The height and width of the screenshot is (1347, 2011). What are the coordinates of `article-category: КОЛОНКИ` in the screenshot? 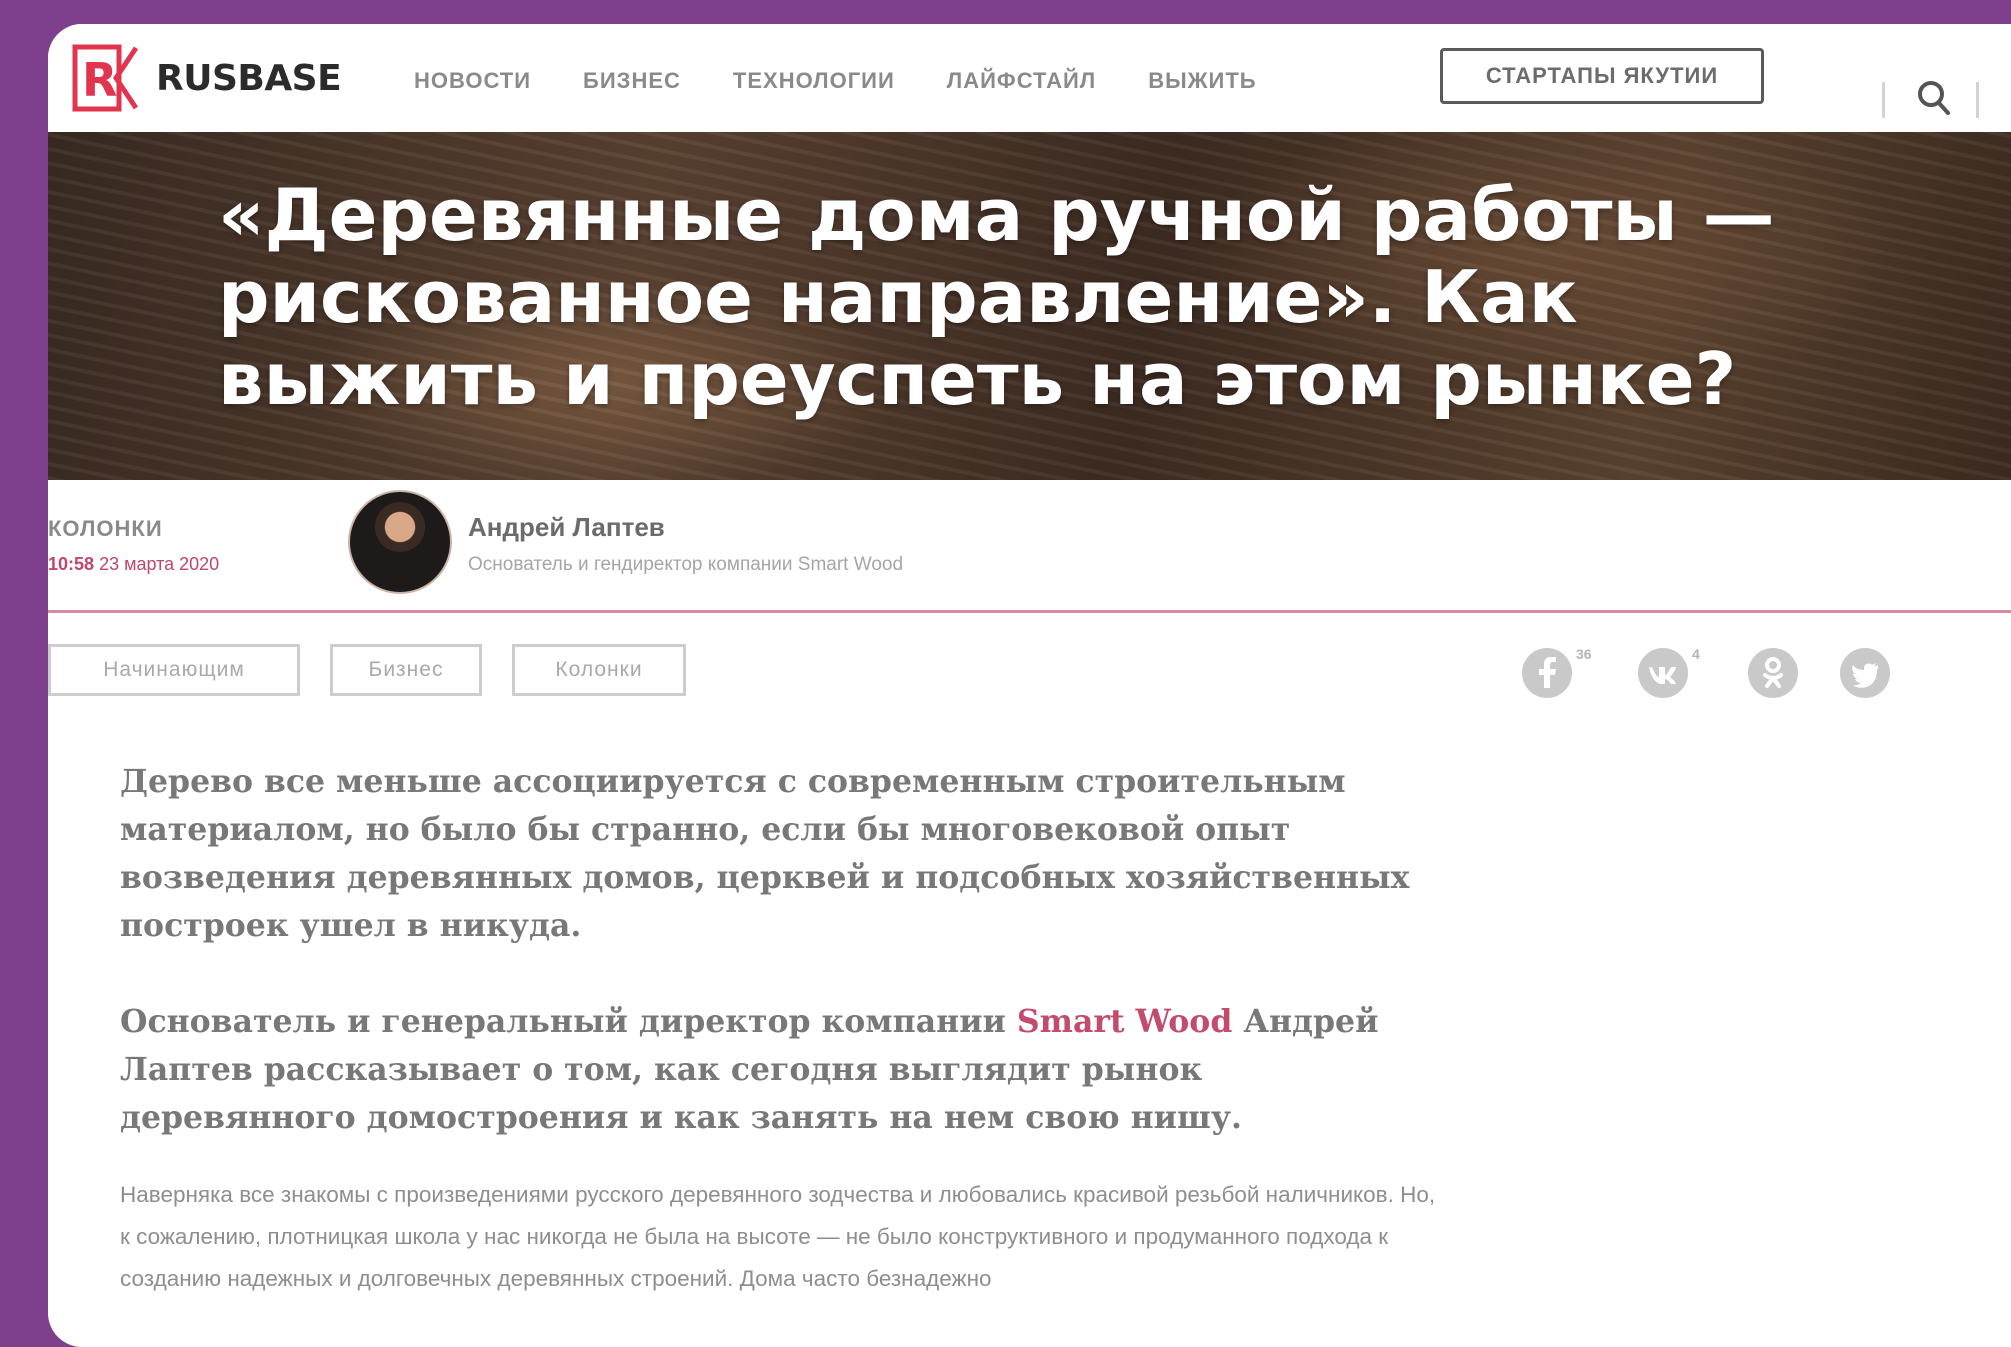 It's located at (105, 529).